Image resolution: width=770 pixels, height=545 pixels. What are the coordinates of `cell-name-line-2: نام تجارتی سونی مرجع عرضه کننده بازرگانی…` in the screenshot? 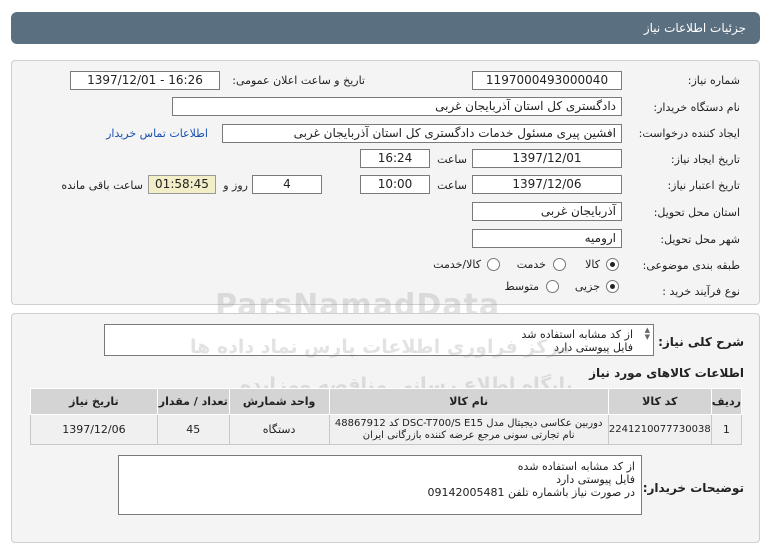 It's located at (468, 435).